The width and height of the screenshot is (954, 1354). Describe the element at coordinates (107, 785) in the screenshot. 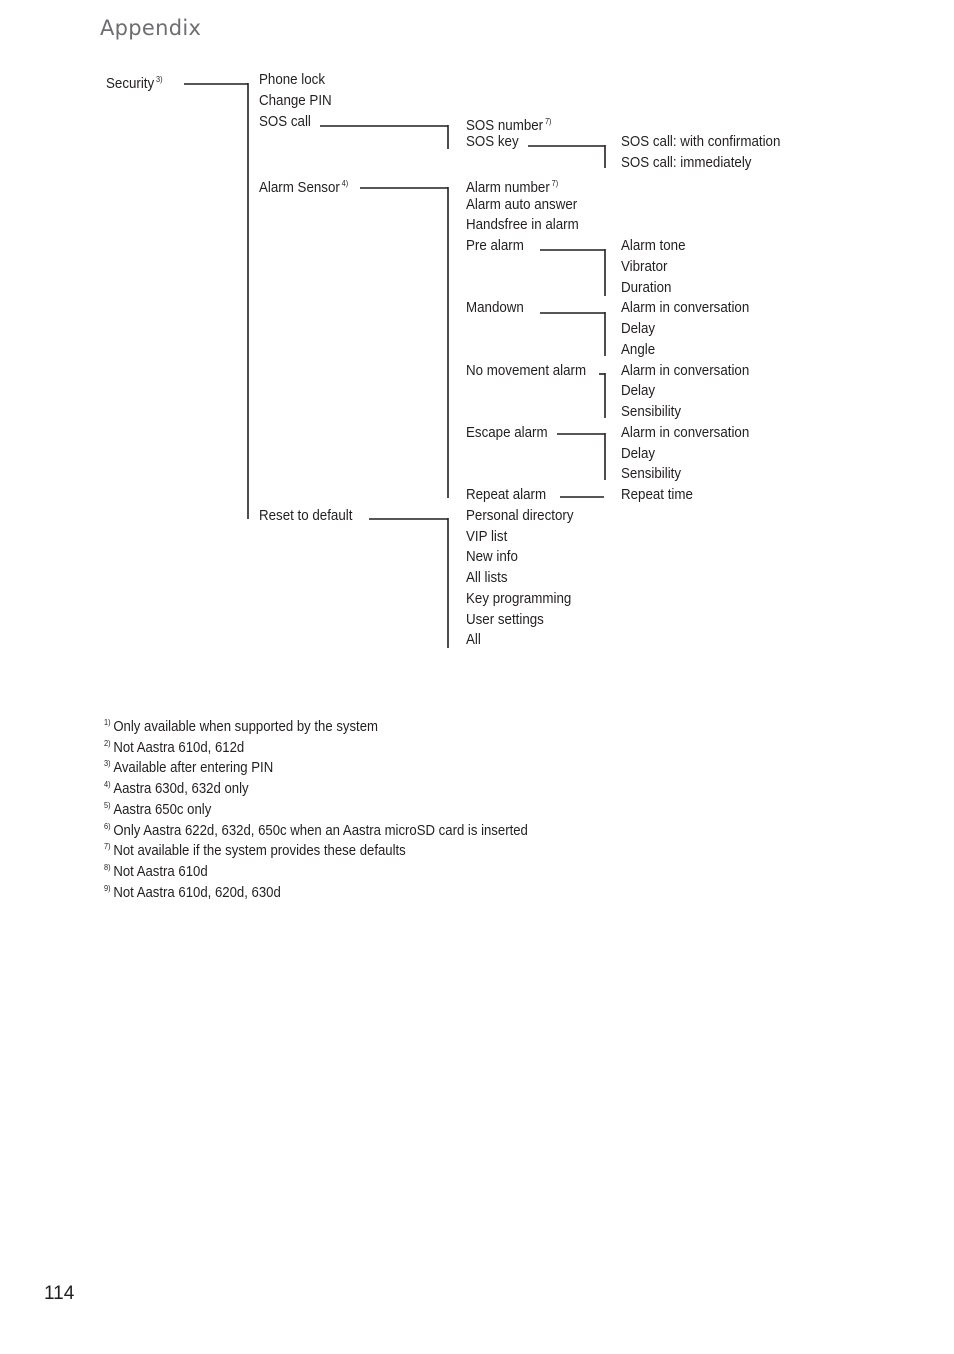

I see `footnote-mark: 4)` at that location.